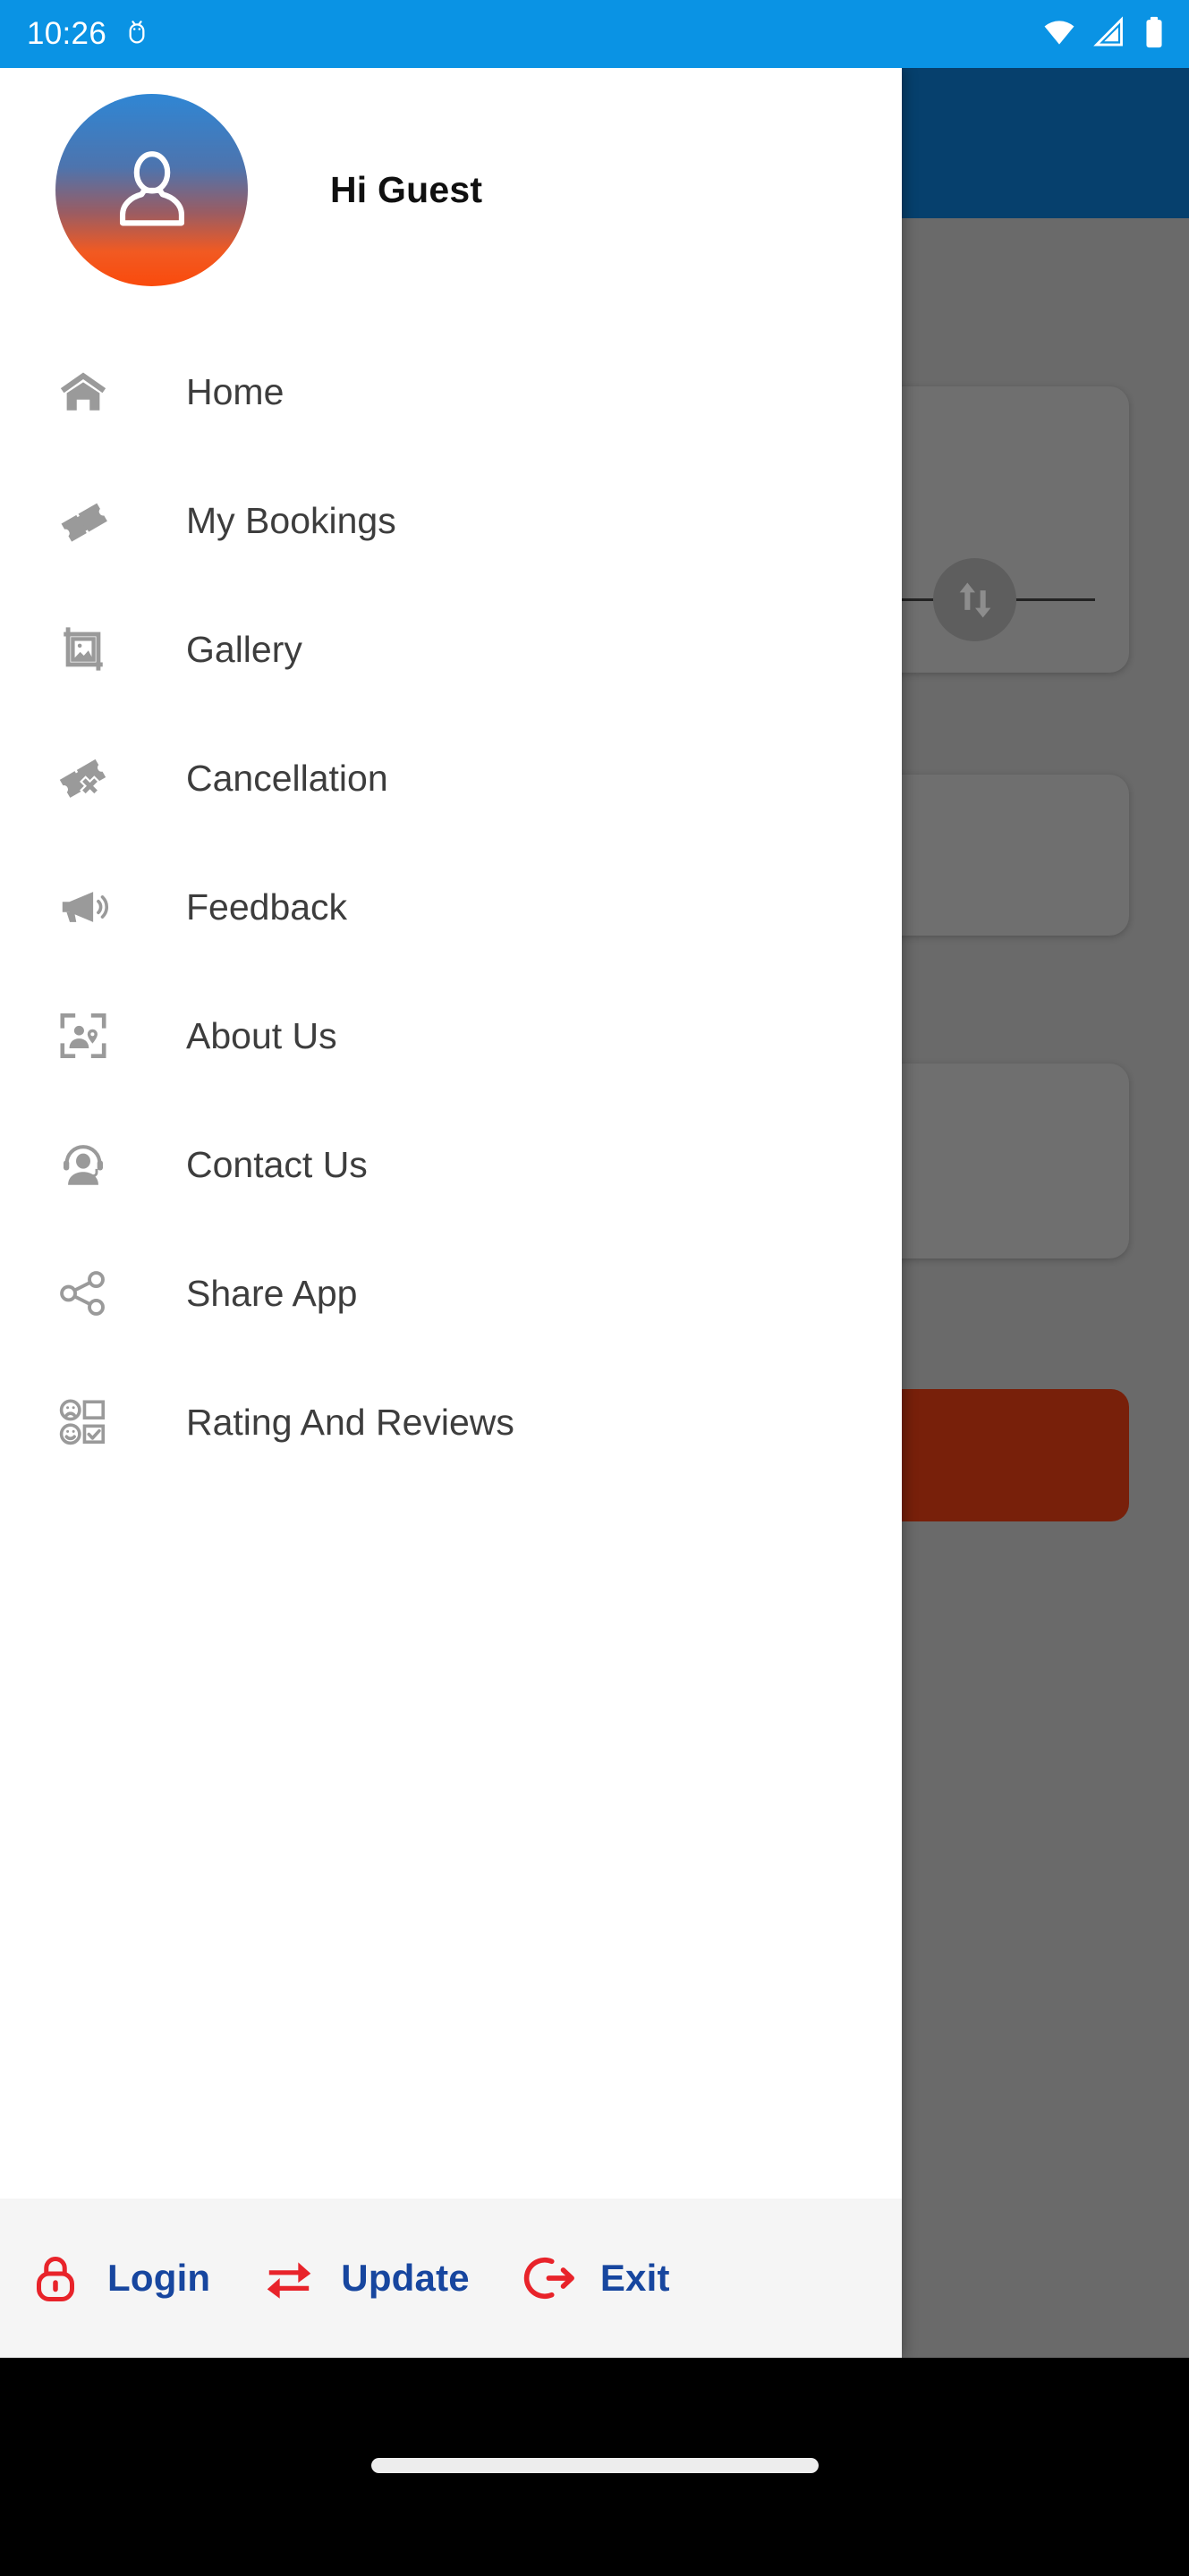 The height and width of the screenshot is (2576, 1189). I want to click on status-bar-right, so click(1104, 34).